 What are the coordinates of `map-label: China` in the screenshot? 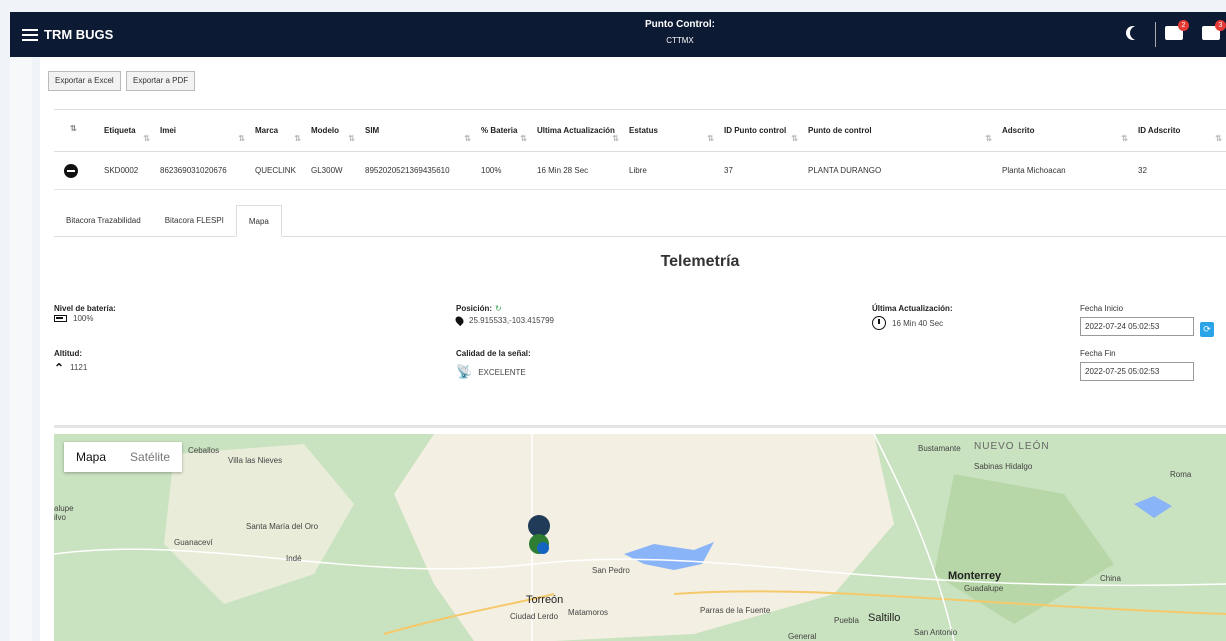 It's located at (1110, 578).